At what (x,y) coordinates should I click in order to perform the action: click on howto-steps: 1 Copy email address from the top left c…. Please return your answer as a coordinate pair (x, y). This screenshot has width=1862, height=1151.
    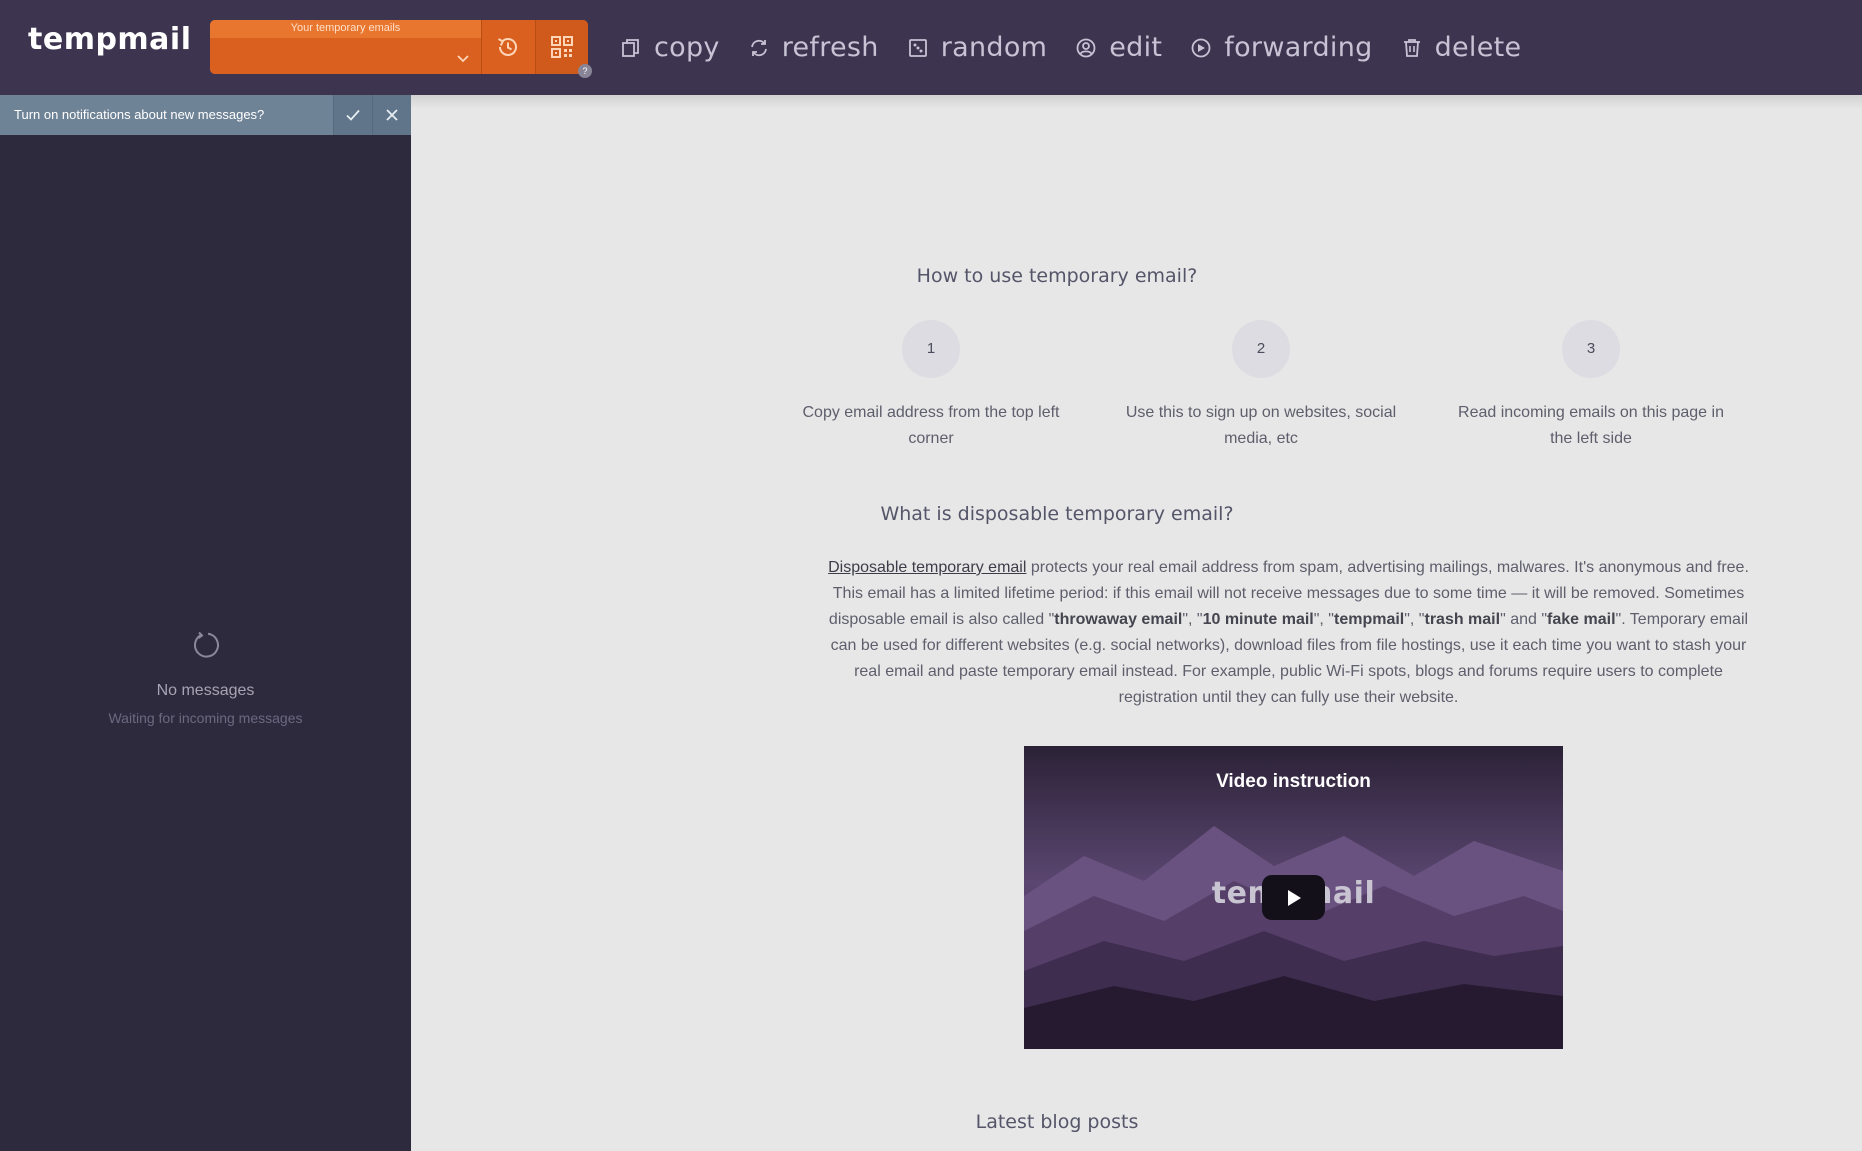
    Looking at the image, I should click on (1286, 385).